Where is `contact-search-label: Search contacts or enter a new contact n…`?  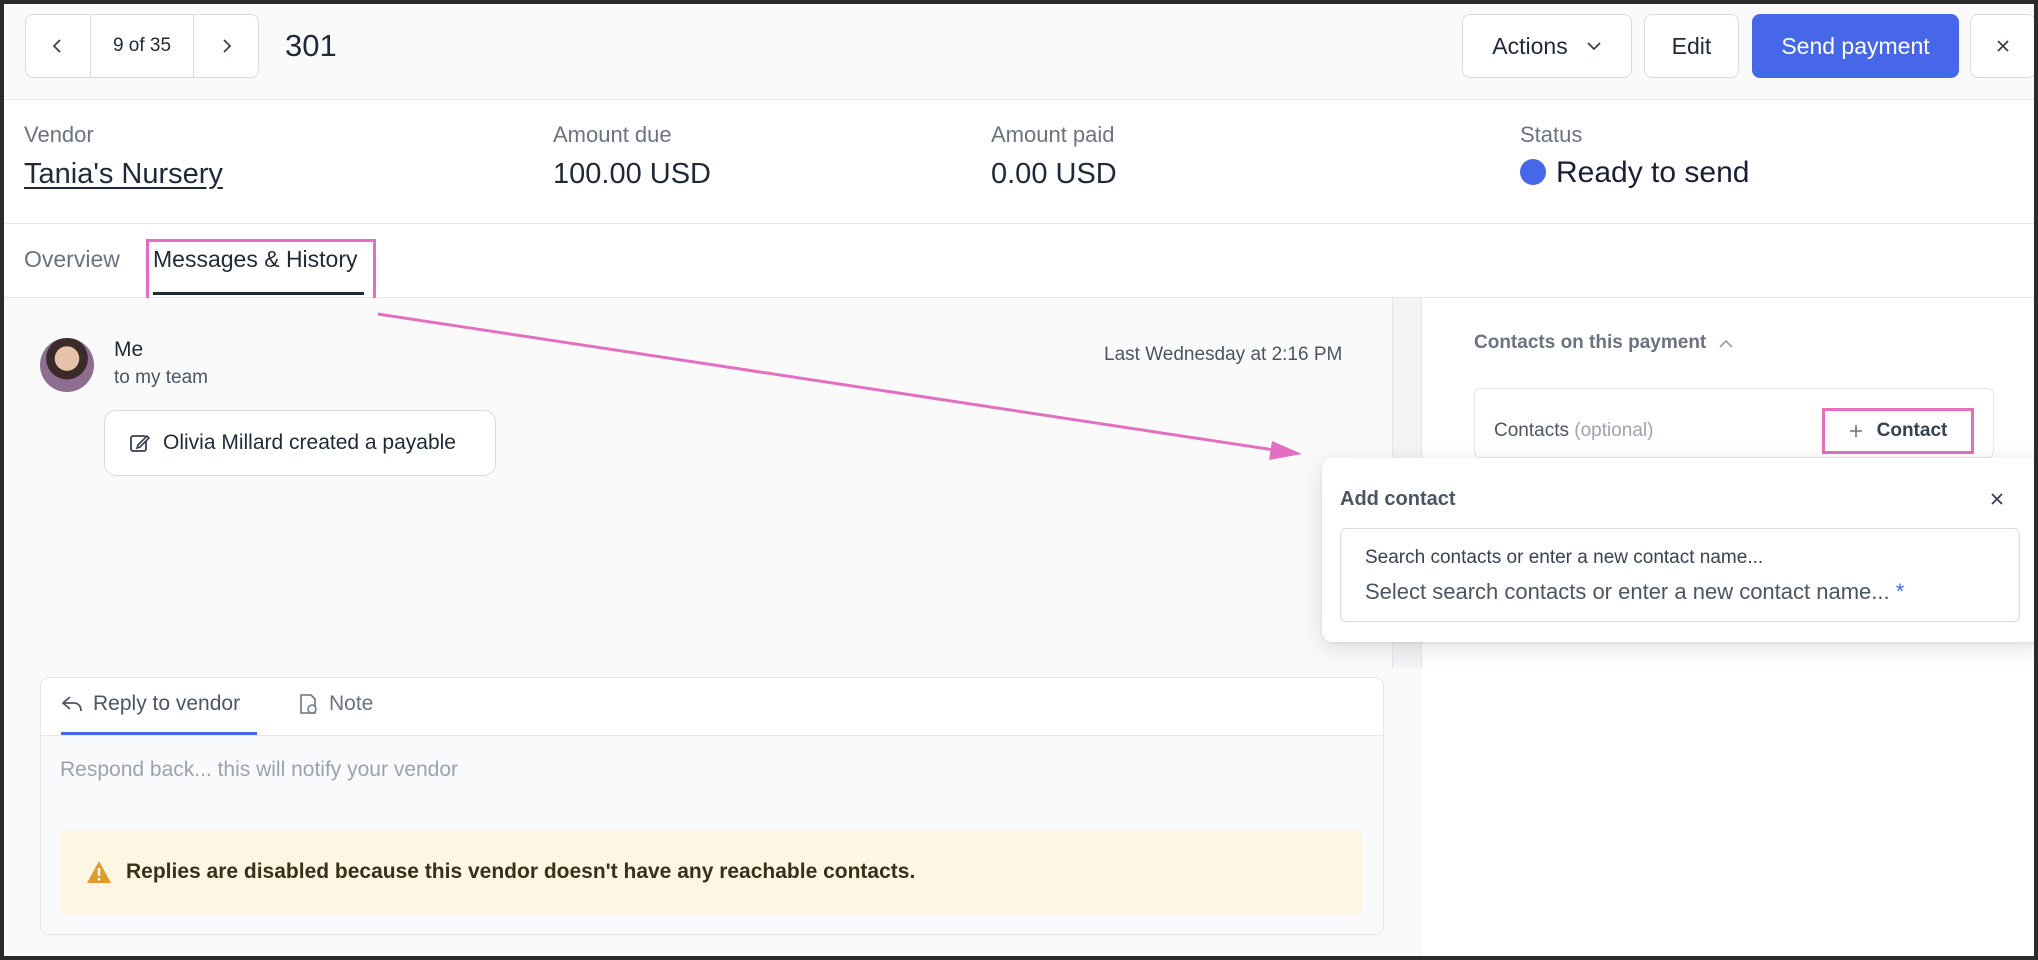
contact-search-label: Search contacts or enter a new contact n… is located at coordinates (1564, 557).